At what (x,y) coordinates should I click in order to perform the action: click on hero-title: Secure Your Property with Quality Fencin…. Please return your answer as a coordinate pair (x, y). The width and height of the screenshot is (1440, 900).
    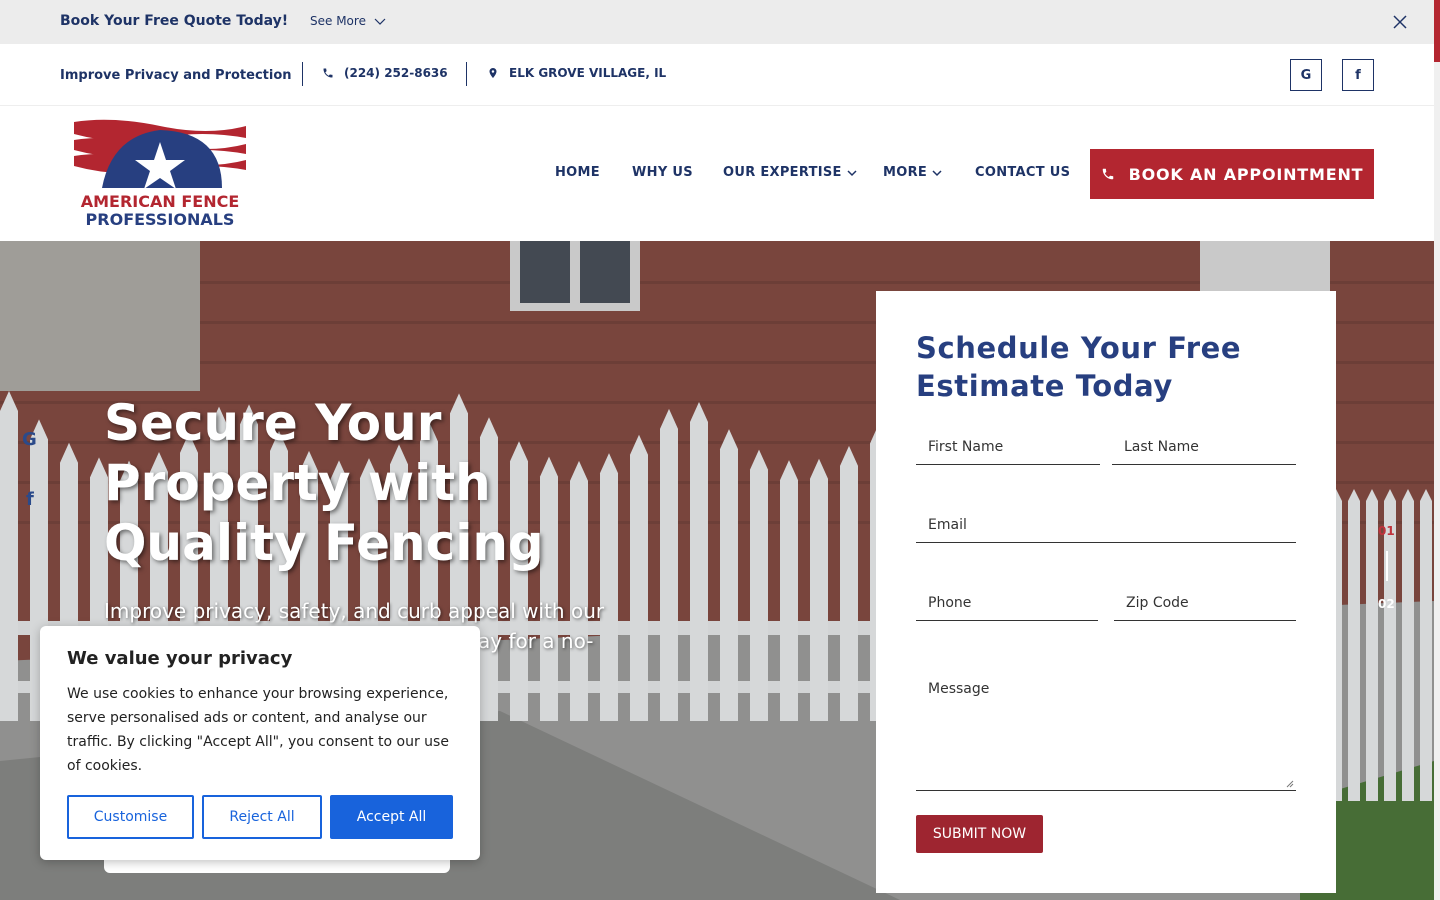
    Looking at the image, I should click on (324, 483).